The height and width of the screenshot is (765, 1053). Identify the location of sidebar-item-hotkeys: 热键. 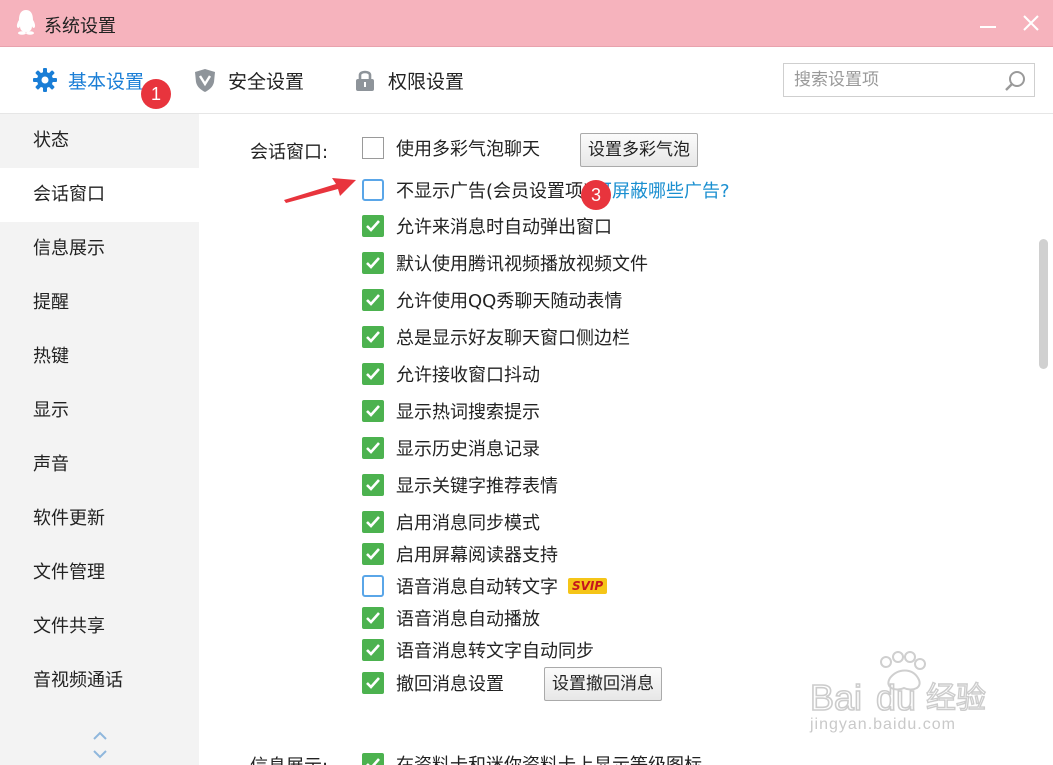
(99, 357).